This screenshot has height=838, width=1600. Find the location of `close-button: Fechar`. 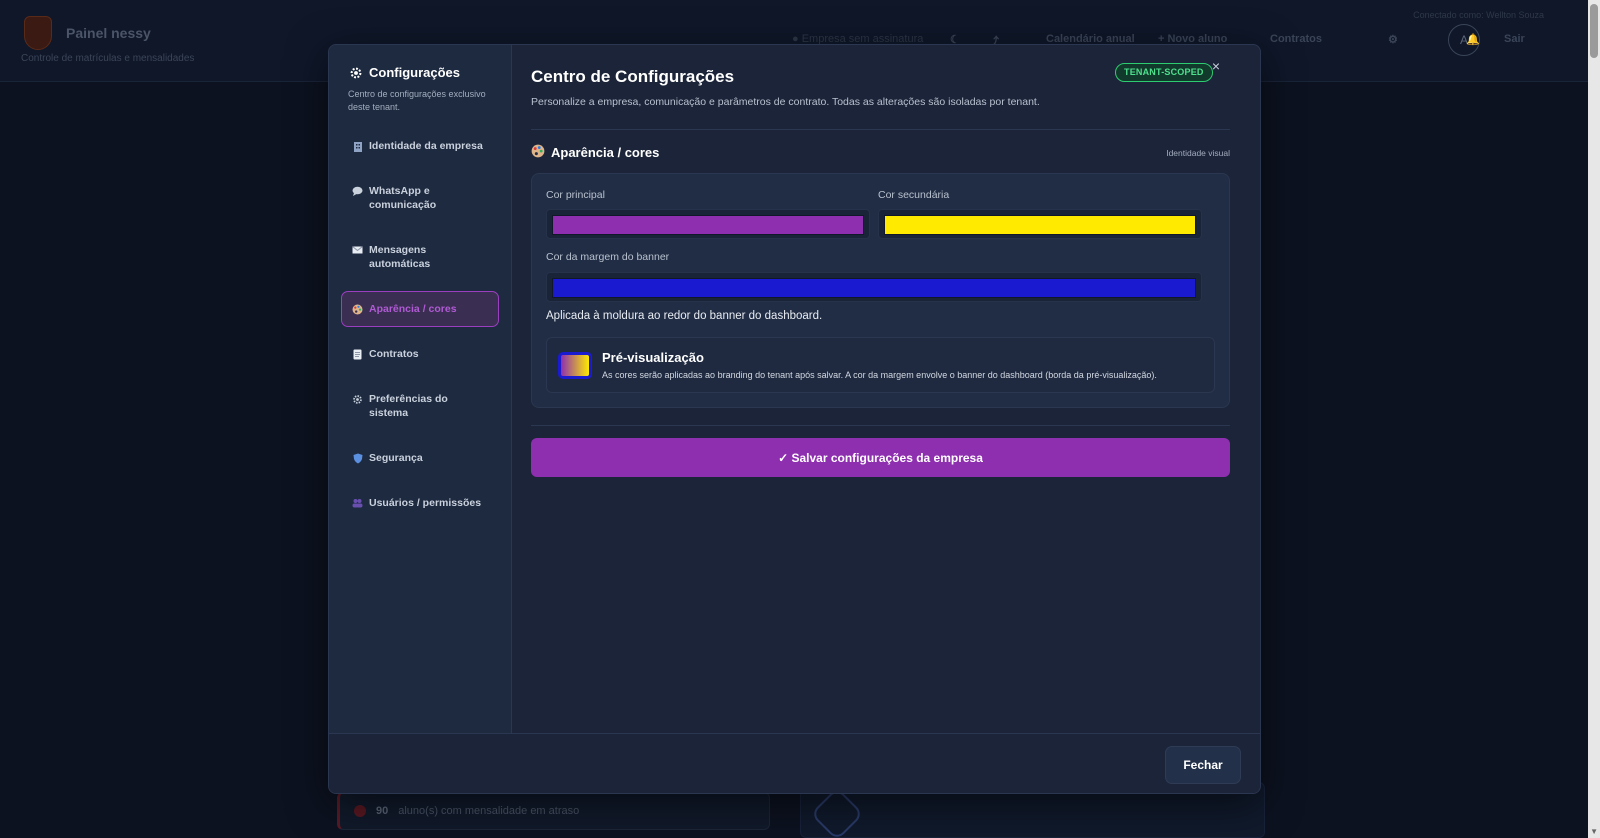

close-button: Fechar is located at coordinates (1203, 765).